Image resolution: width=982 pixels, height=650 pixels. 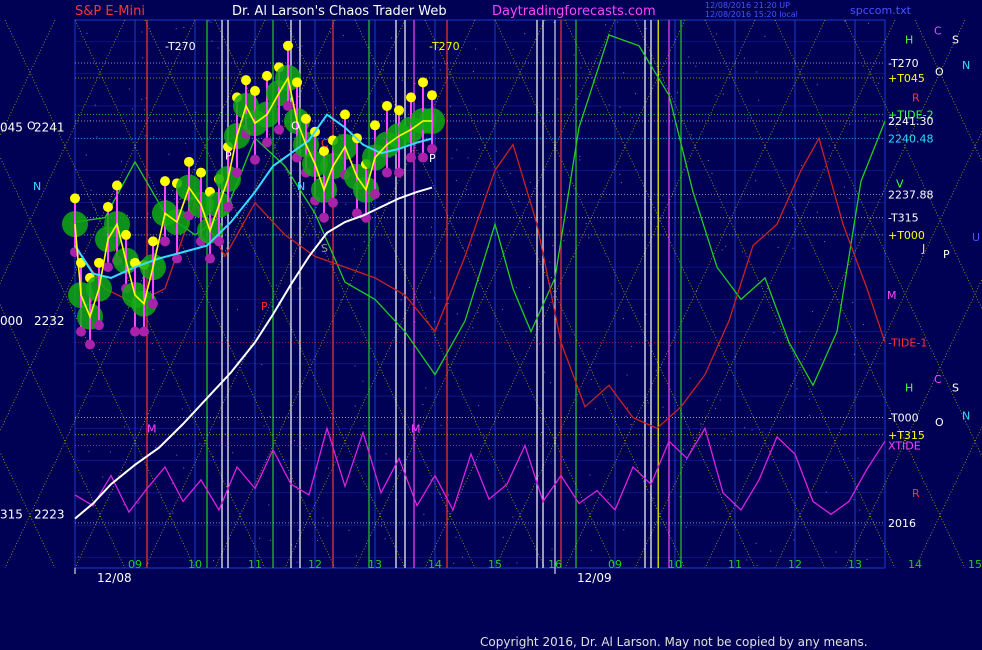 I want to click on right-marker-o: O, so click(x=939, y=422).